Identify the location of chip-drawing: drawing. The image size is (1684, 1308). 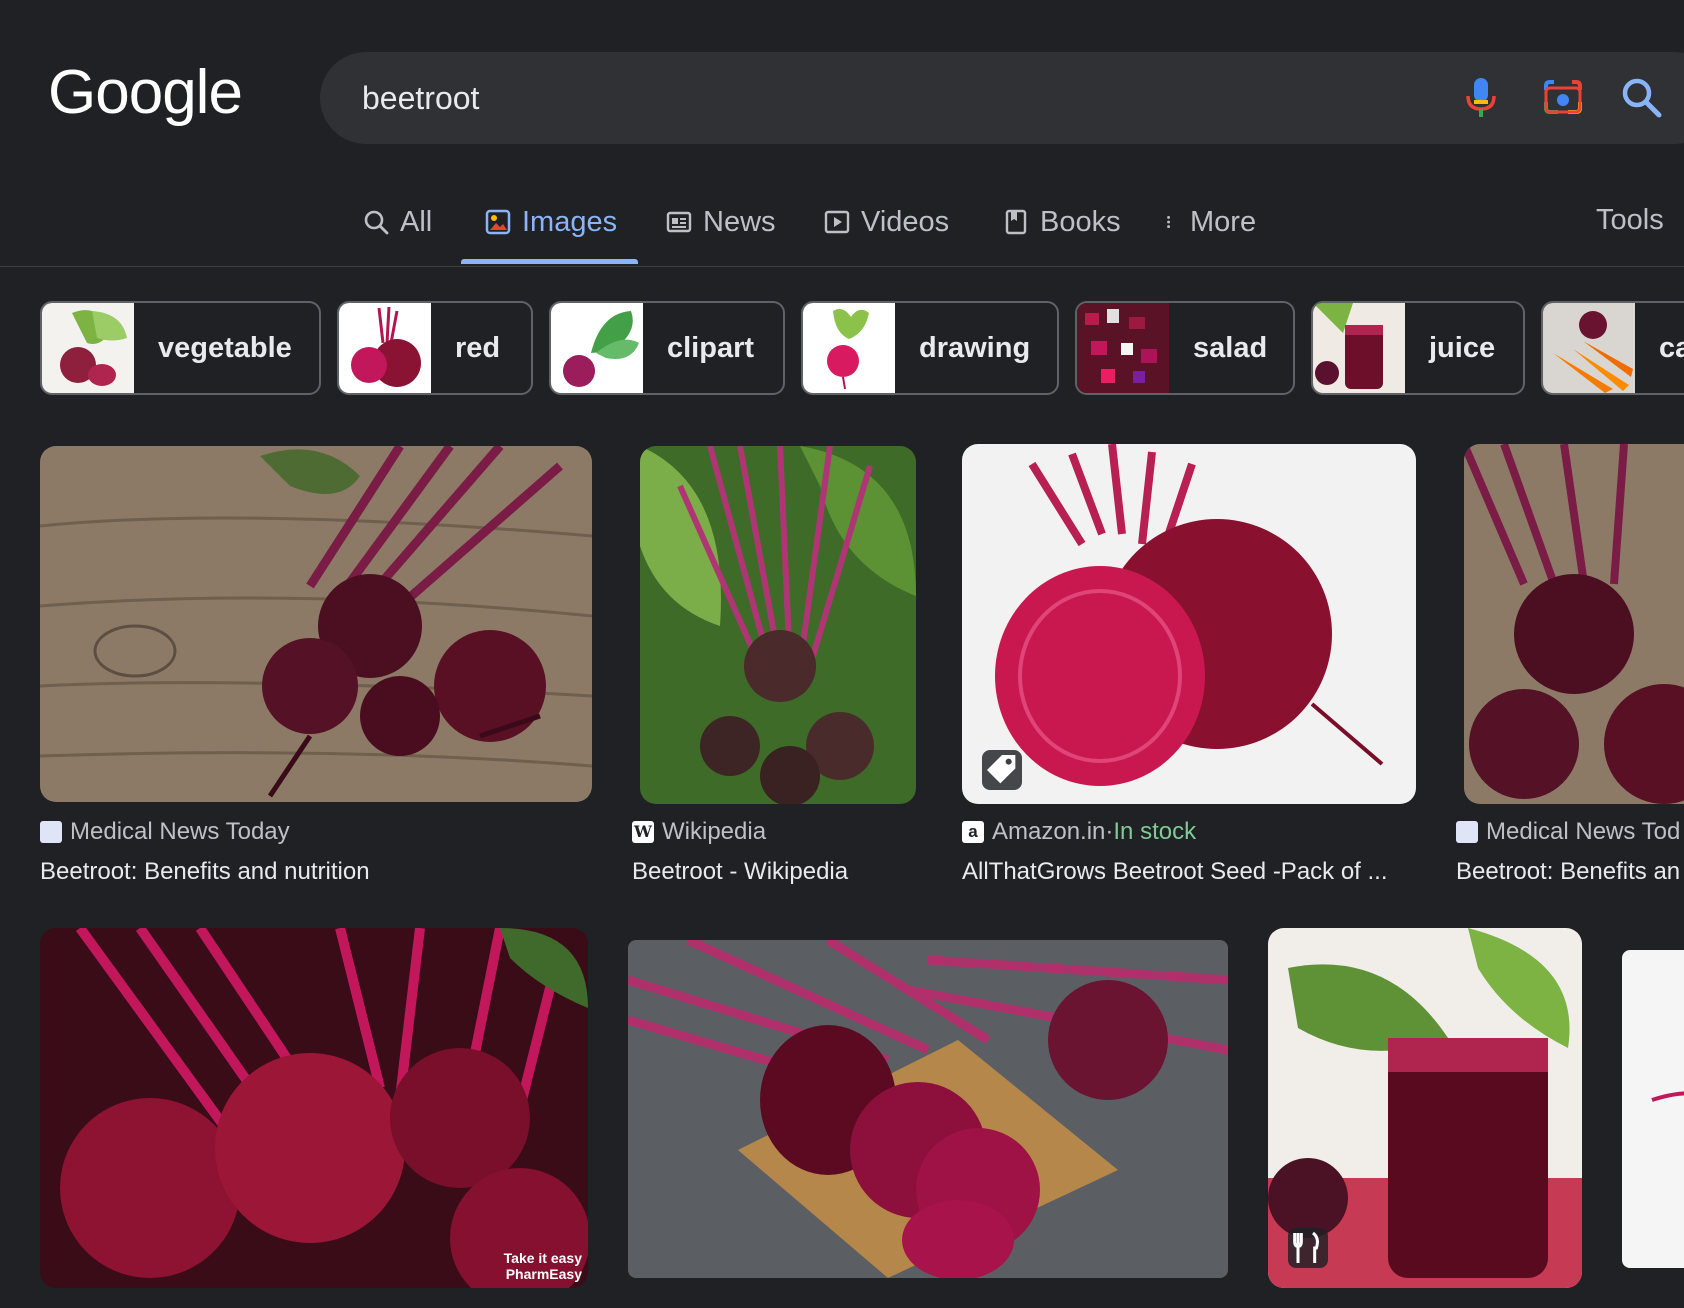
(930, 348).